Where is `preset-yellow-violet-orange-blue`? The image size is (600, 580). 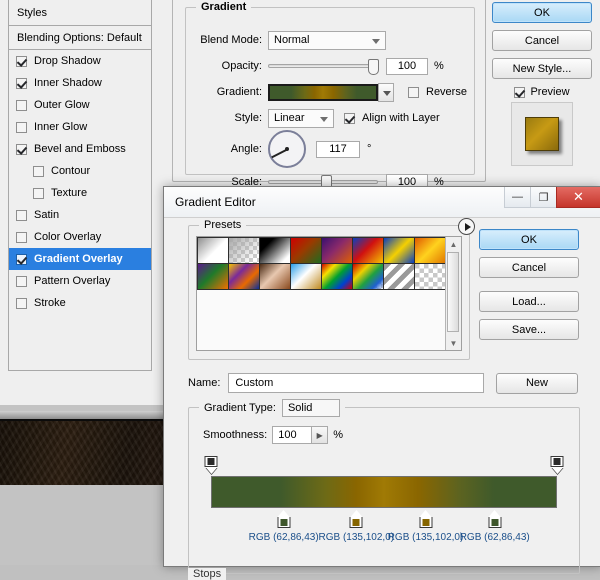 preset-yellow-violet-orange-blue is located at coordinates (243, 276).